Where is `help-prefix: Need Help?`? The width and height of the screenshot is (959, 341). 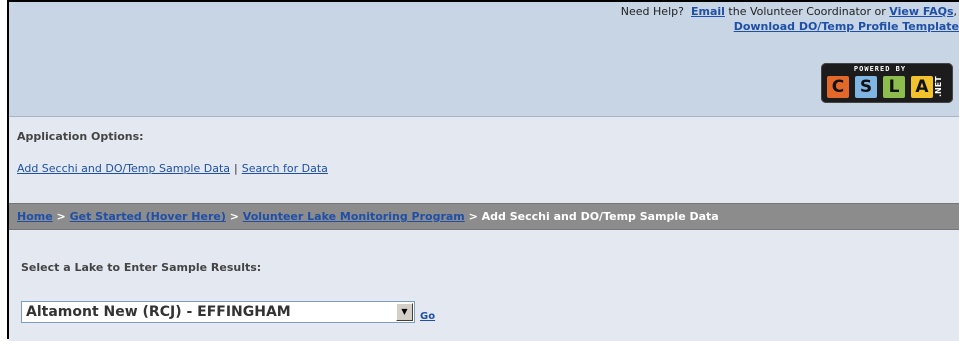
help-prefix: Need Help? is located at coordinates (652, 11).